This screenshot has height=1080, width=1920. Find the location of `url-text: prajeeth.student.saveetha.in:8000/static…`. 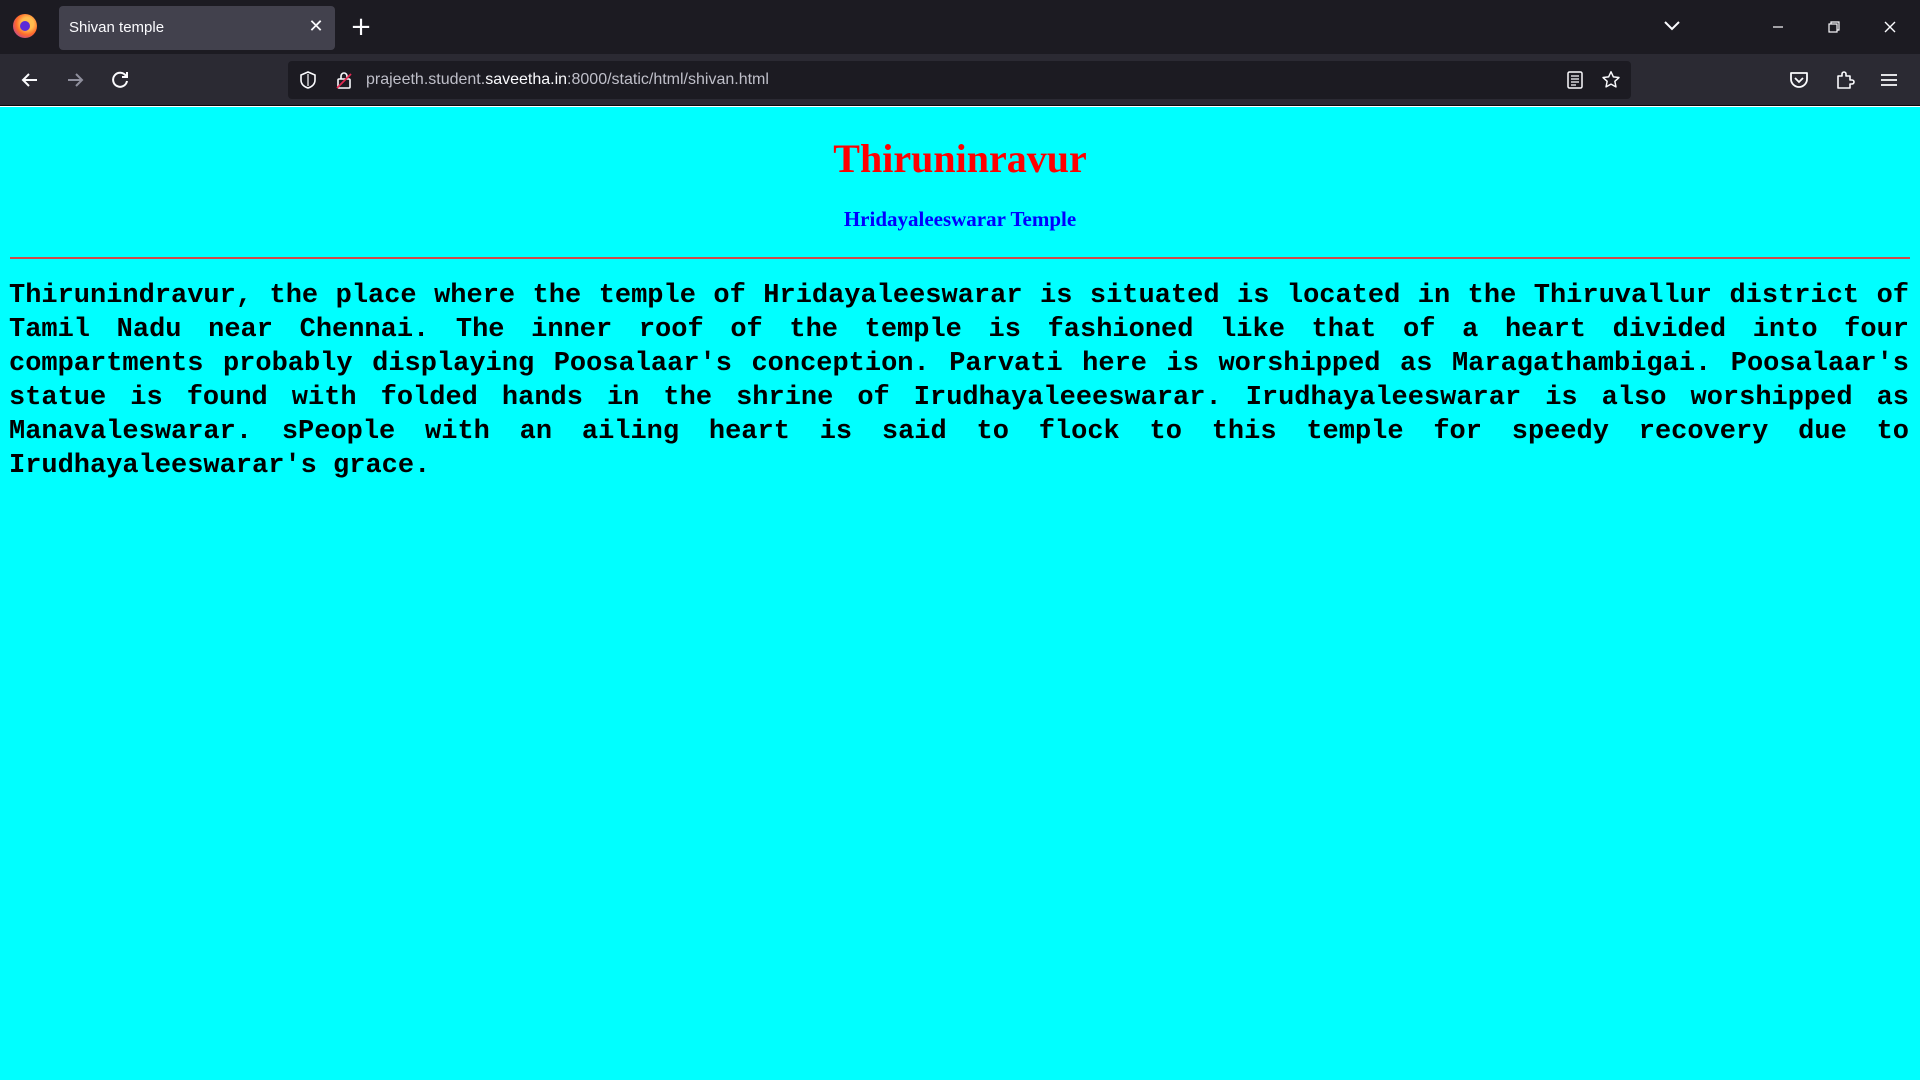

url-text: prajeeth.student.saveetha.in:8000/static… is located at coordinates (567, 80).